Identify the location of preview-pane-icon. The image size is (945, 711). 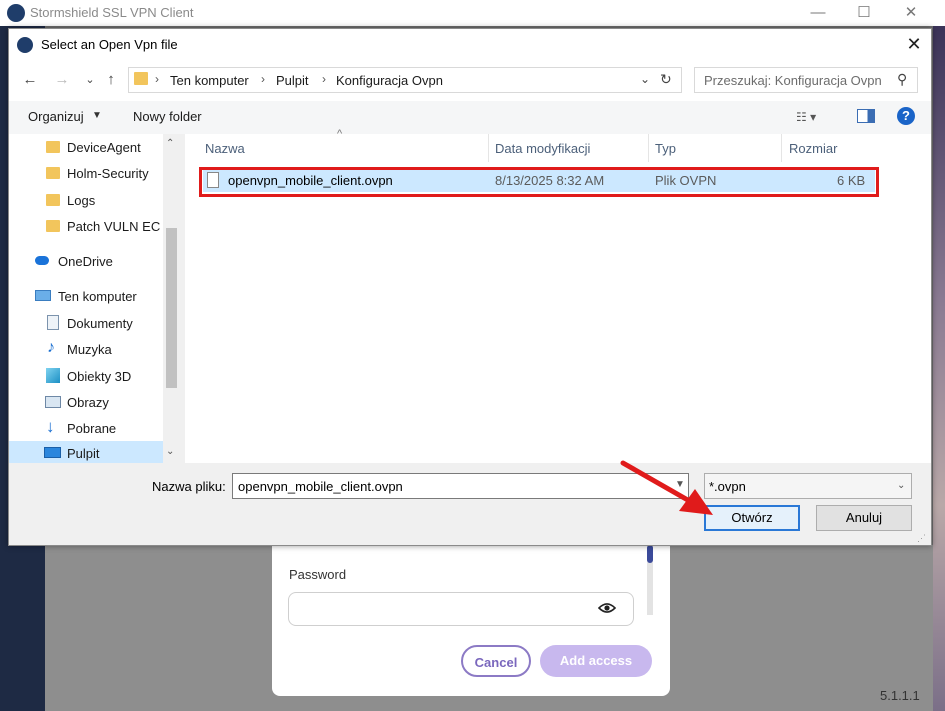
(866, 116).